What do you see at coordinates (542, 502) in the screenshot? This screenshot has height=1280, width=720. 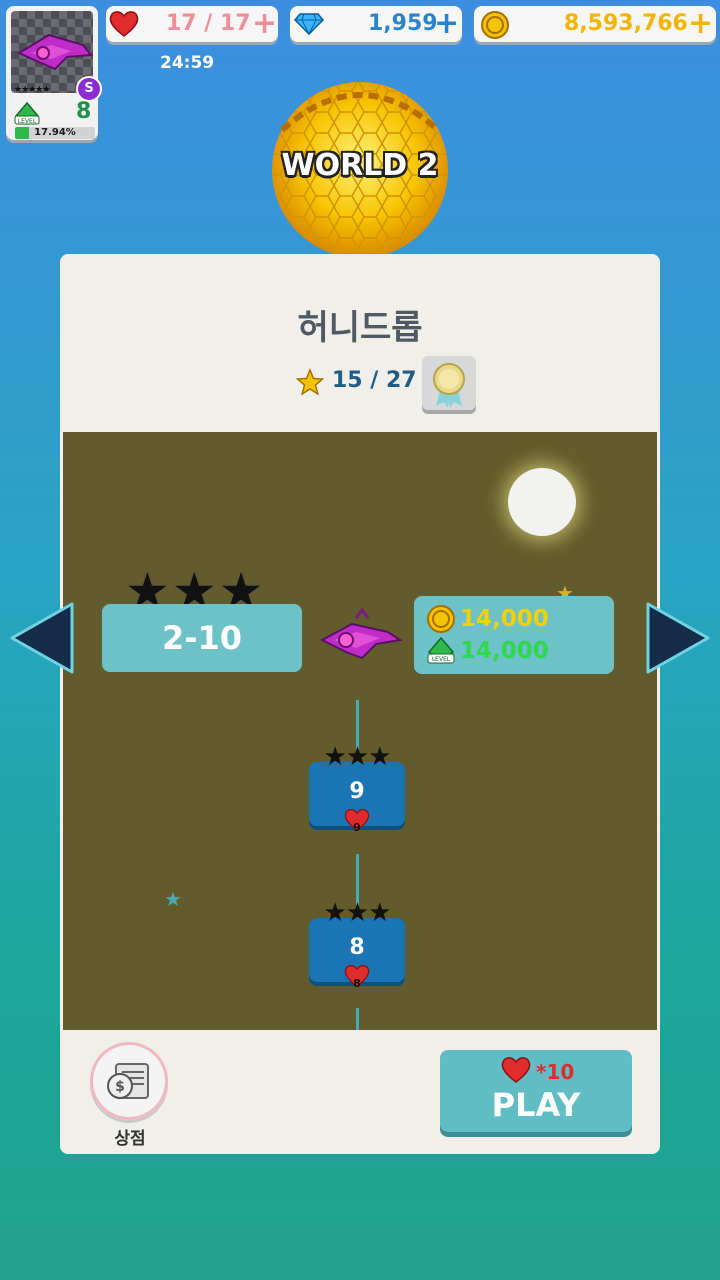 I see `moon` at bounding box center [542, 502].